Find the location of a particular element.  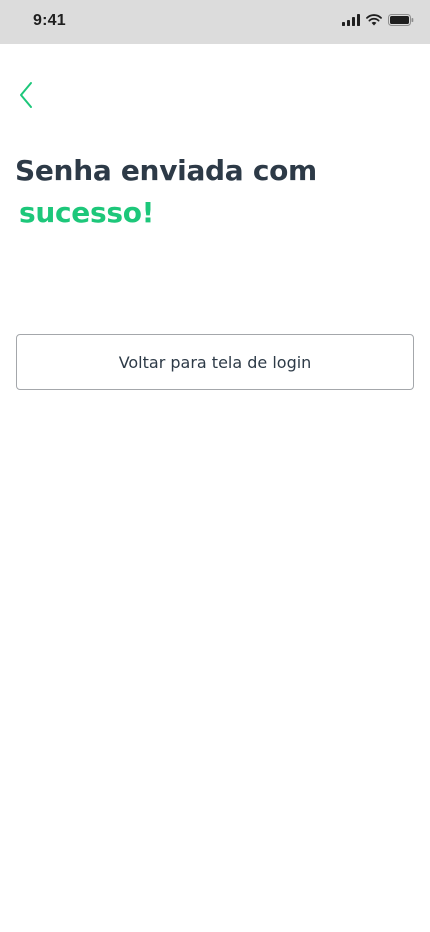

back-to-login-label: Voltar para tela de login is located at coordinates (215, 362).